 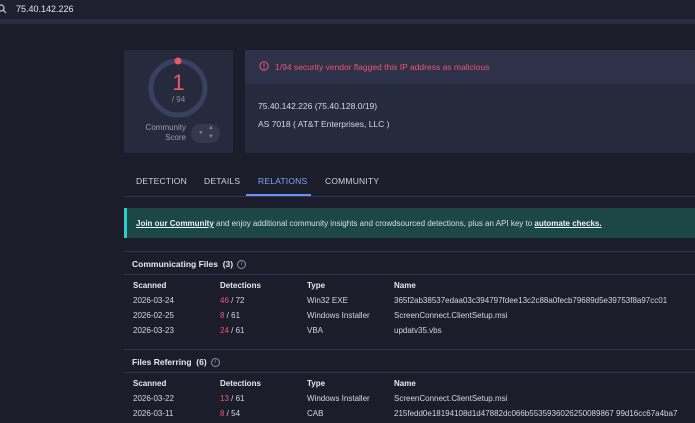 I want to click on section-title: Communicating Files (3) i, so click(x=189, y=264).